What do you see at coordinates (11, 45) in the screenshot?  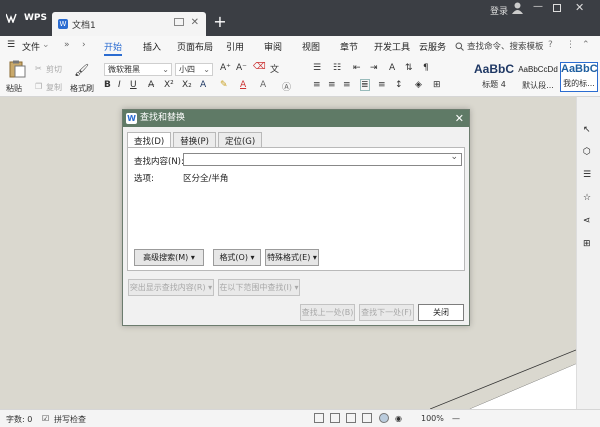 I see `hamburger-menu-icon: ☰` at bounding box center [11, 45].